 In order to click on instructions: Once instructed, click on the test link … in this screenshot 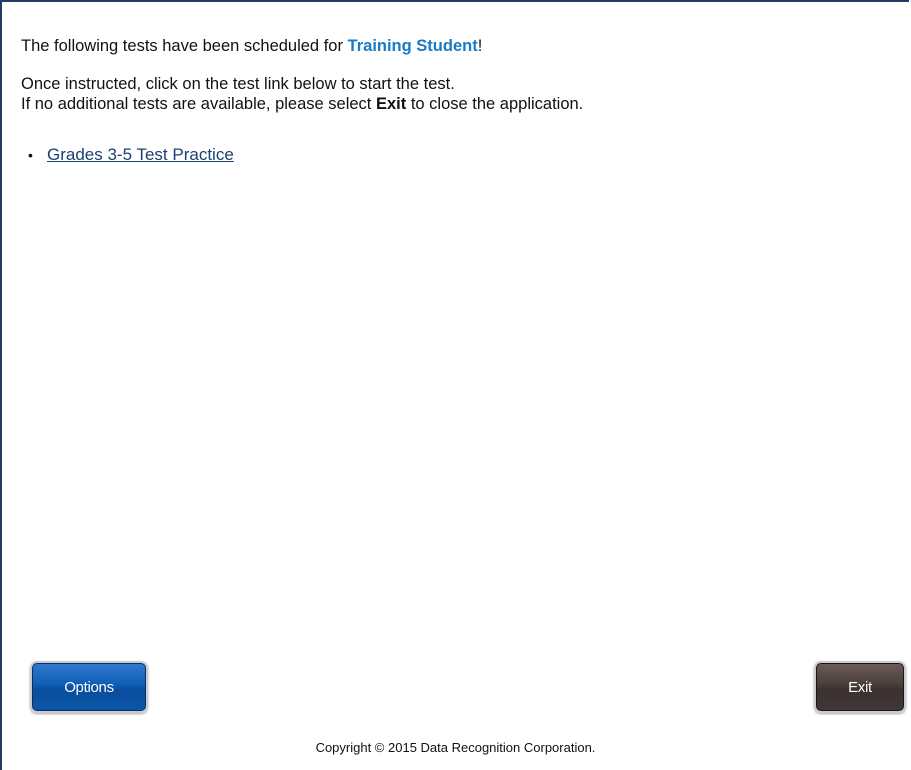, I will do `click(455, 94)`.